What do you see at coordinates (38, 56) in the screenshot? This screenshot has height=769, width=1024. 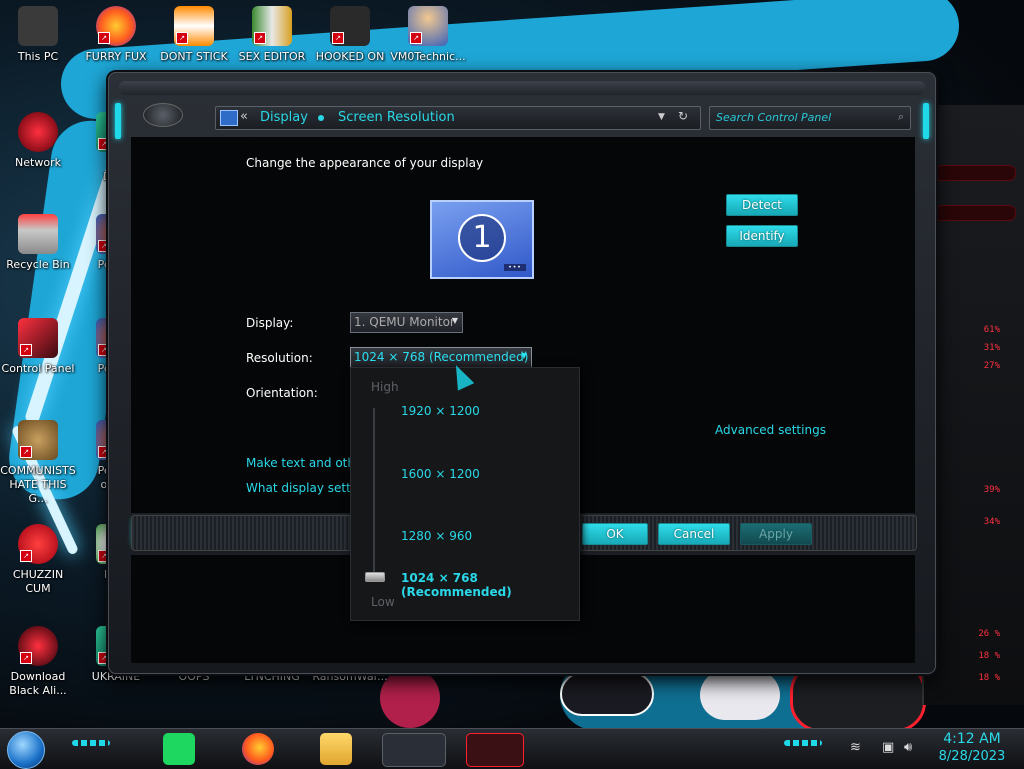 I see `desktop-icon-label: This PC` at bounding box center [38, 56].